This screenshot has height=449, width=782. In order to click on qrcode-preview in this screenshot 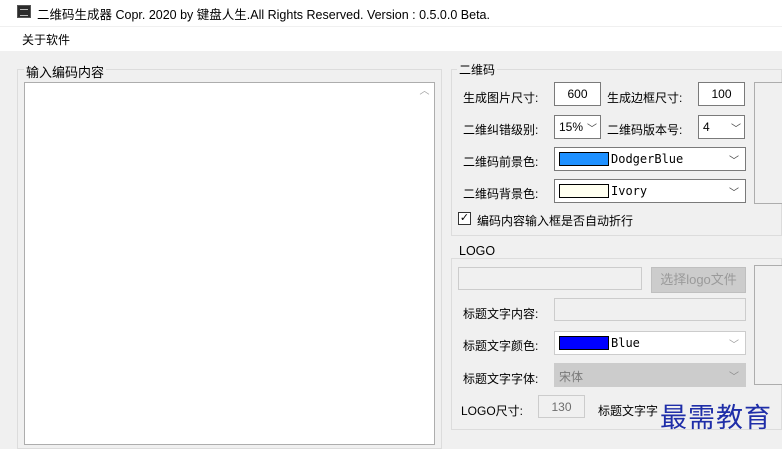, I will do `click(768, 143)`.